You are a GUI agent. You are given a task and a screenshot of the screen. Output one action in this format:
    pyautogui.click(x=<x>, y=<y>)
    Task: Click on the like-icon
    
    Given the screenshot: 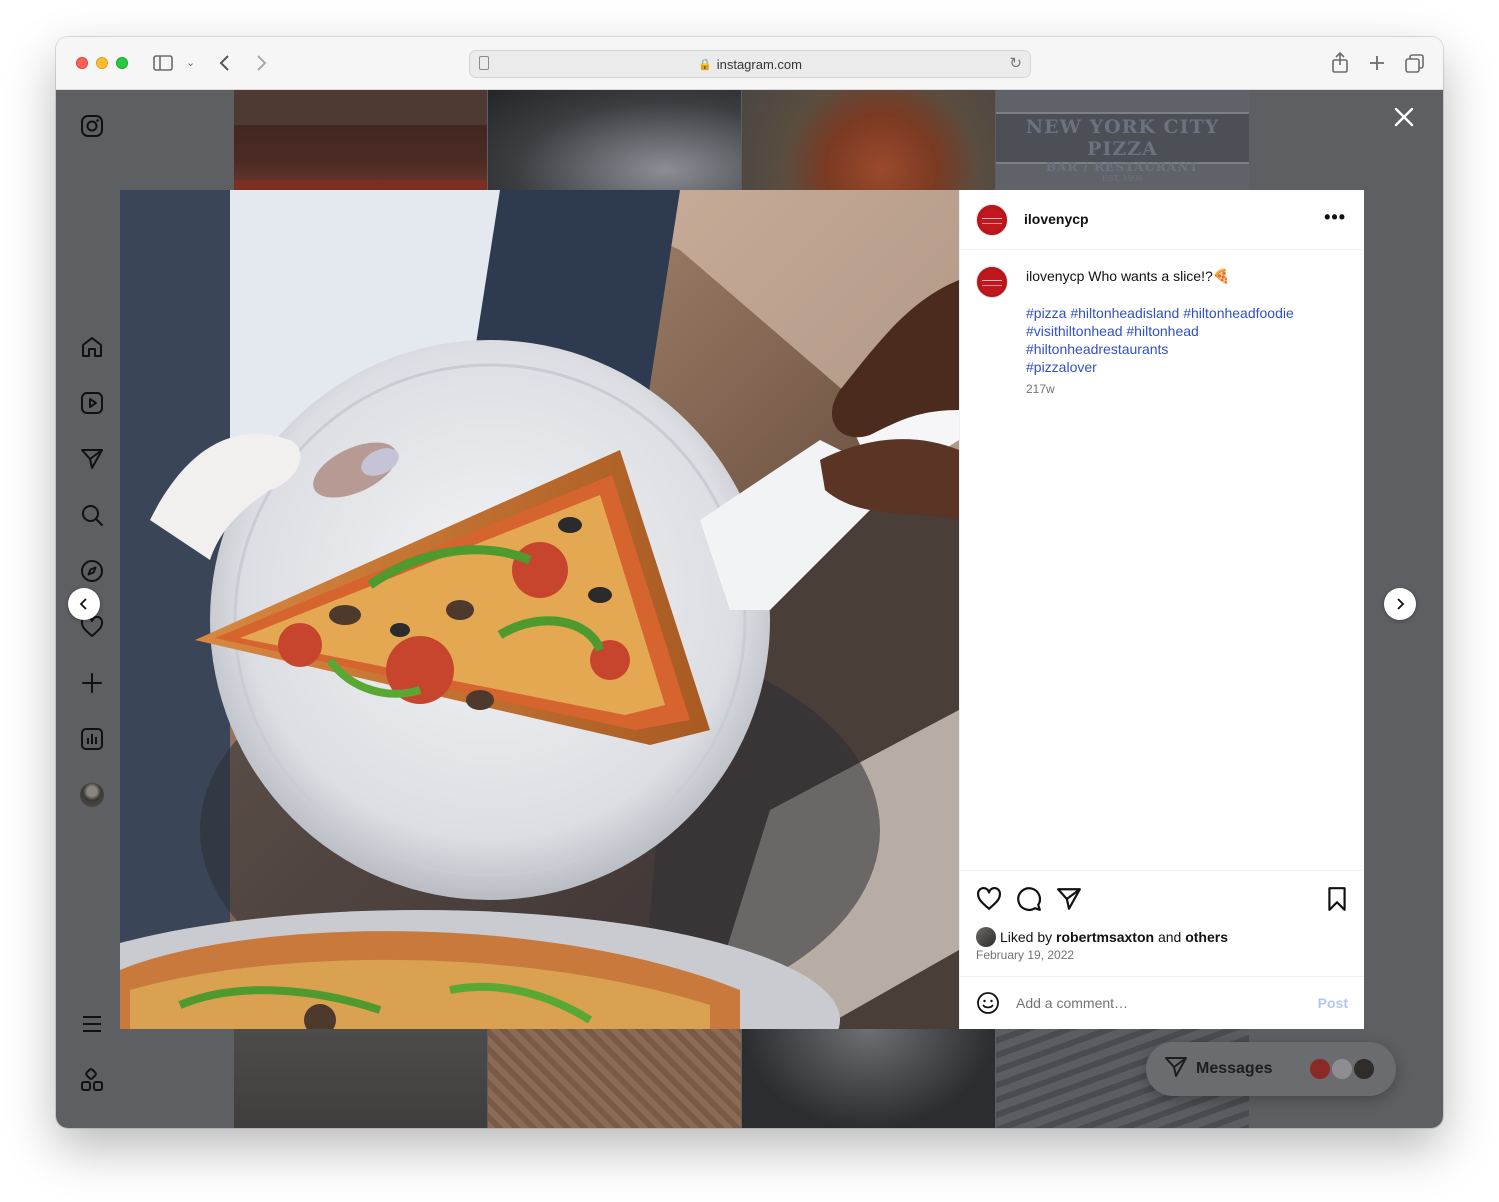 What is the action you would take?
    pyautogui.click(x=989, y=899)
    